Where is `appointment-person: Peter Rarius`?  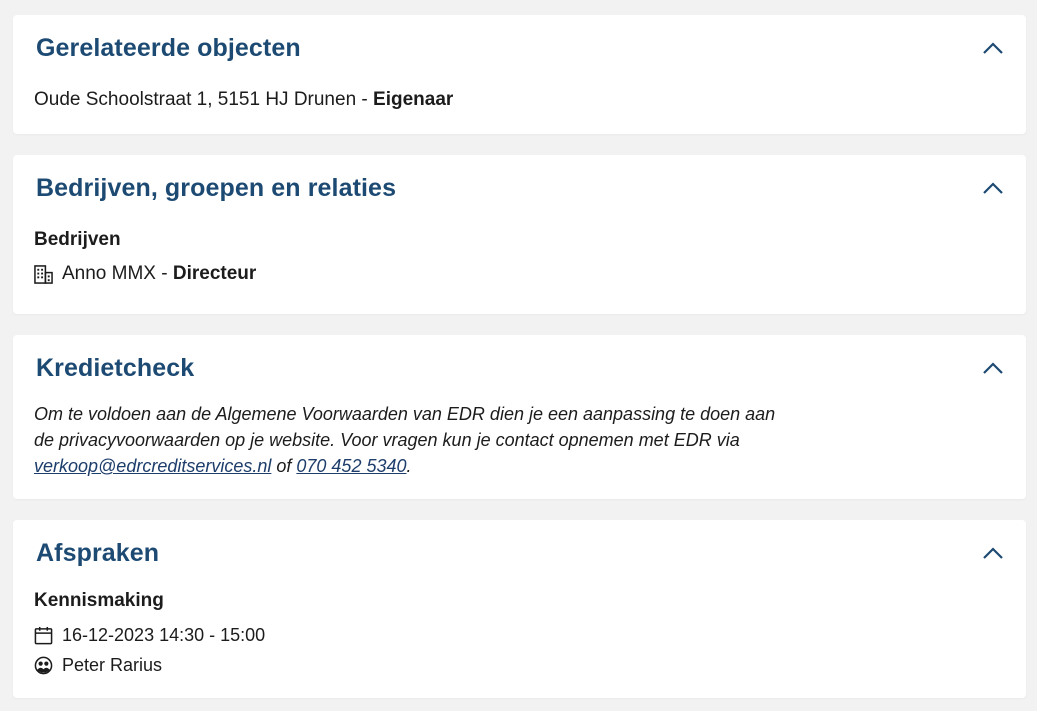 appointment-person: Peter Rarius is located at coordinates (112, 665).